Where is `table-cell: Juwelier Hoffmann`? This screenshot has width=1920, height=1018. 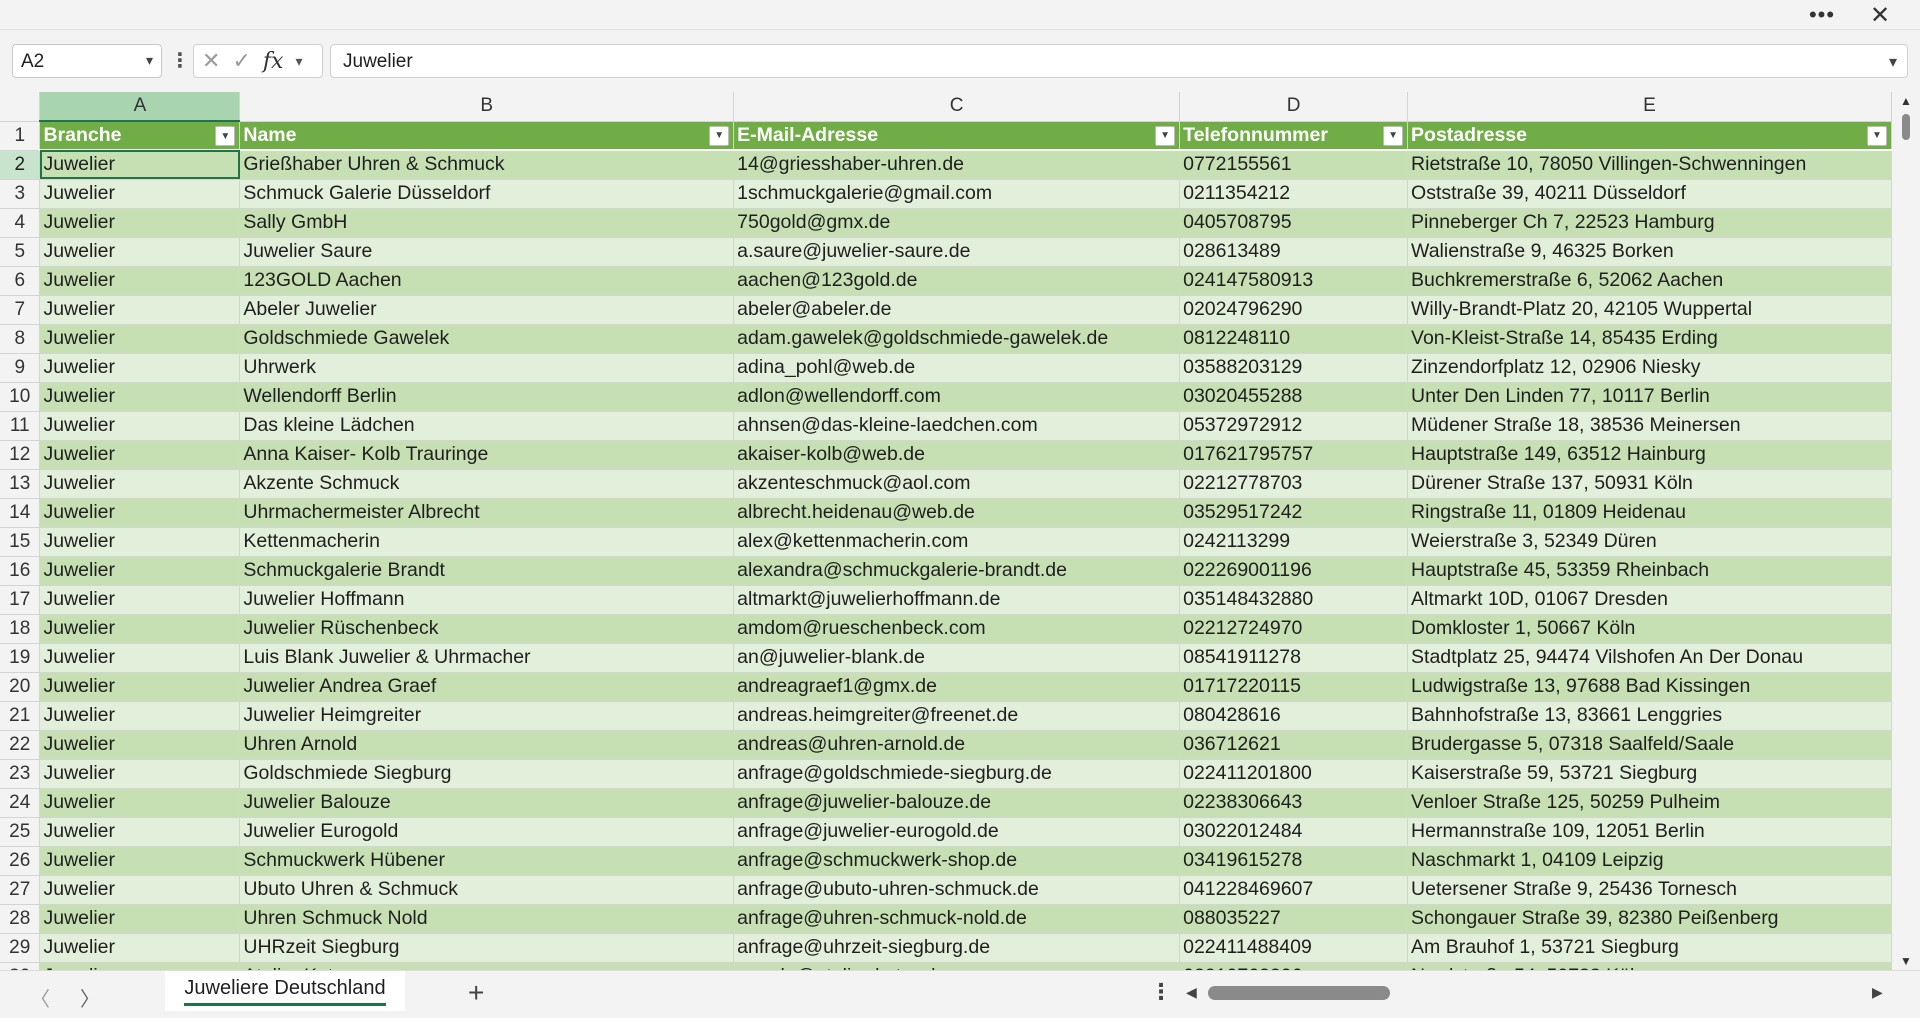 table-cell: Juwelier Hoffmann is located at coordinates (487, 600).